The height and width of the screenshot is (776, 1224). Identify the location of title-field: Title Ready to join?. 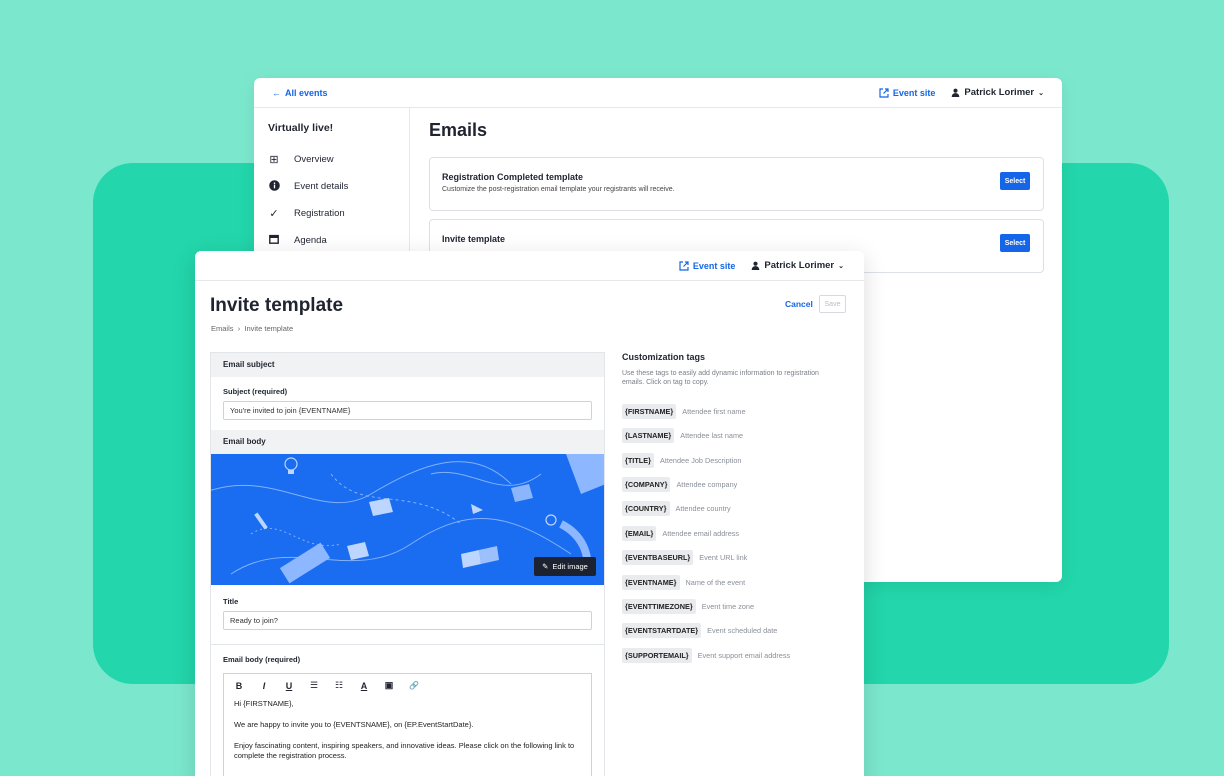
(407, 614).